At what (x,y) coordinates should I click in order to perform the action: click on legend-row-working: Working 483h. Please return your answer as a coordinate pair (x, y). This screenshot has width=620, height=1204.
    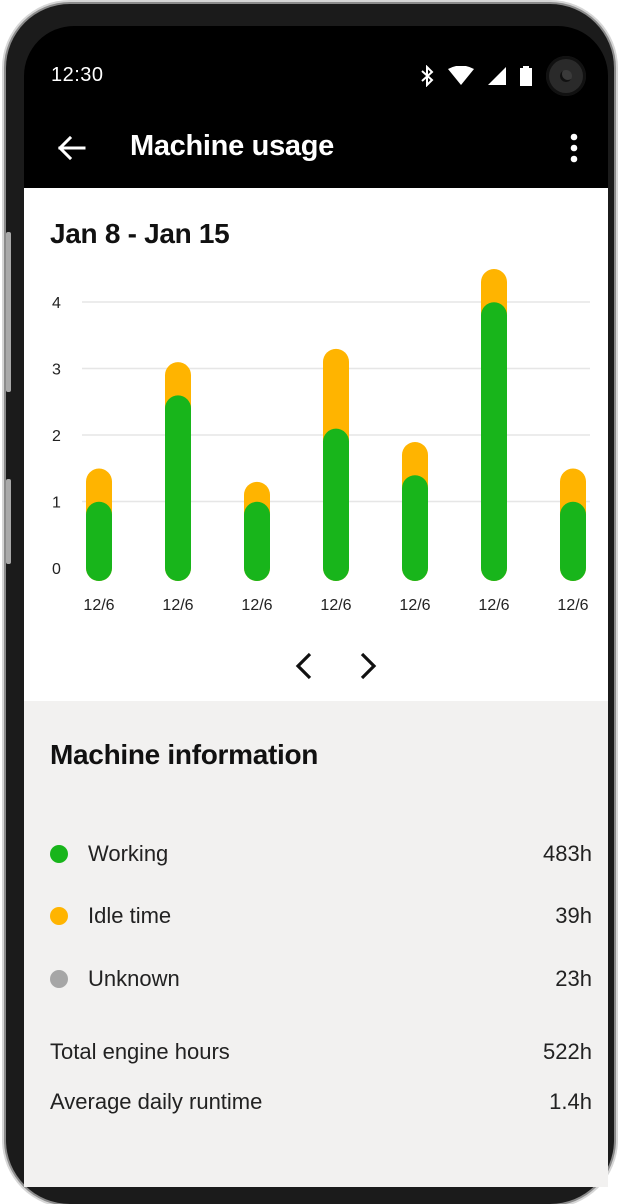
    Looking at the image, I should click on (321, 854).